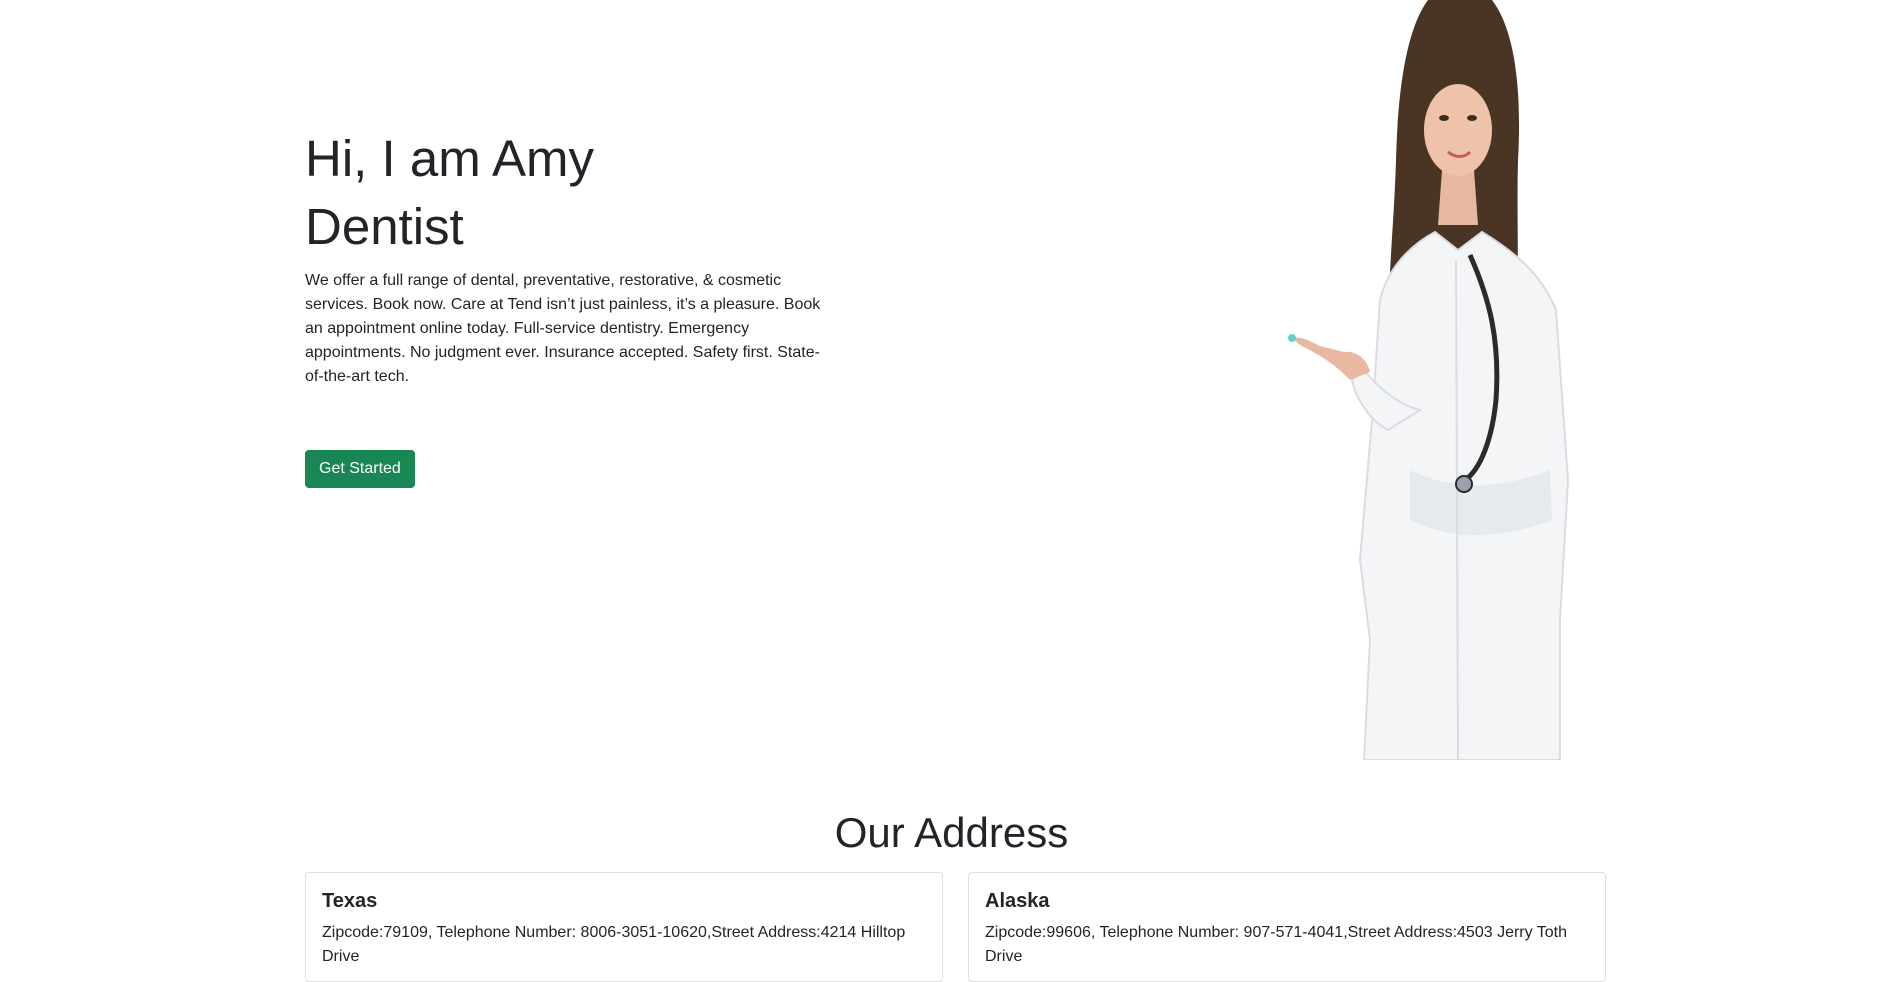 Image resolution: width=1903 pixels, height=982 pixels. I want to click on card-title: Alaska, so click(1017, 901).